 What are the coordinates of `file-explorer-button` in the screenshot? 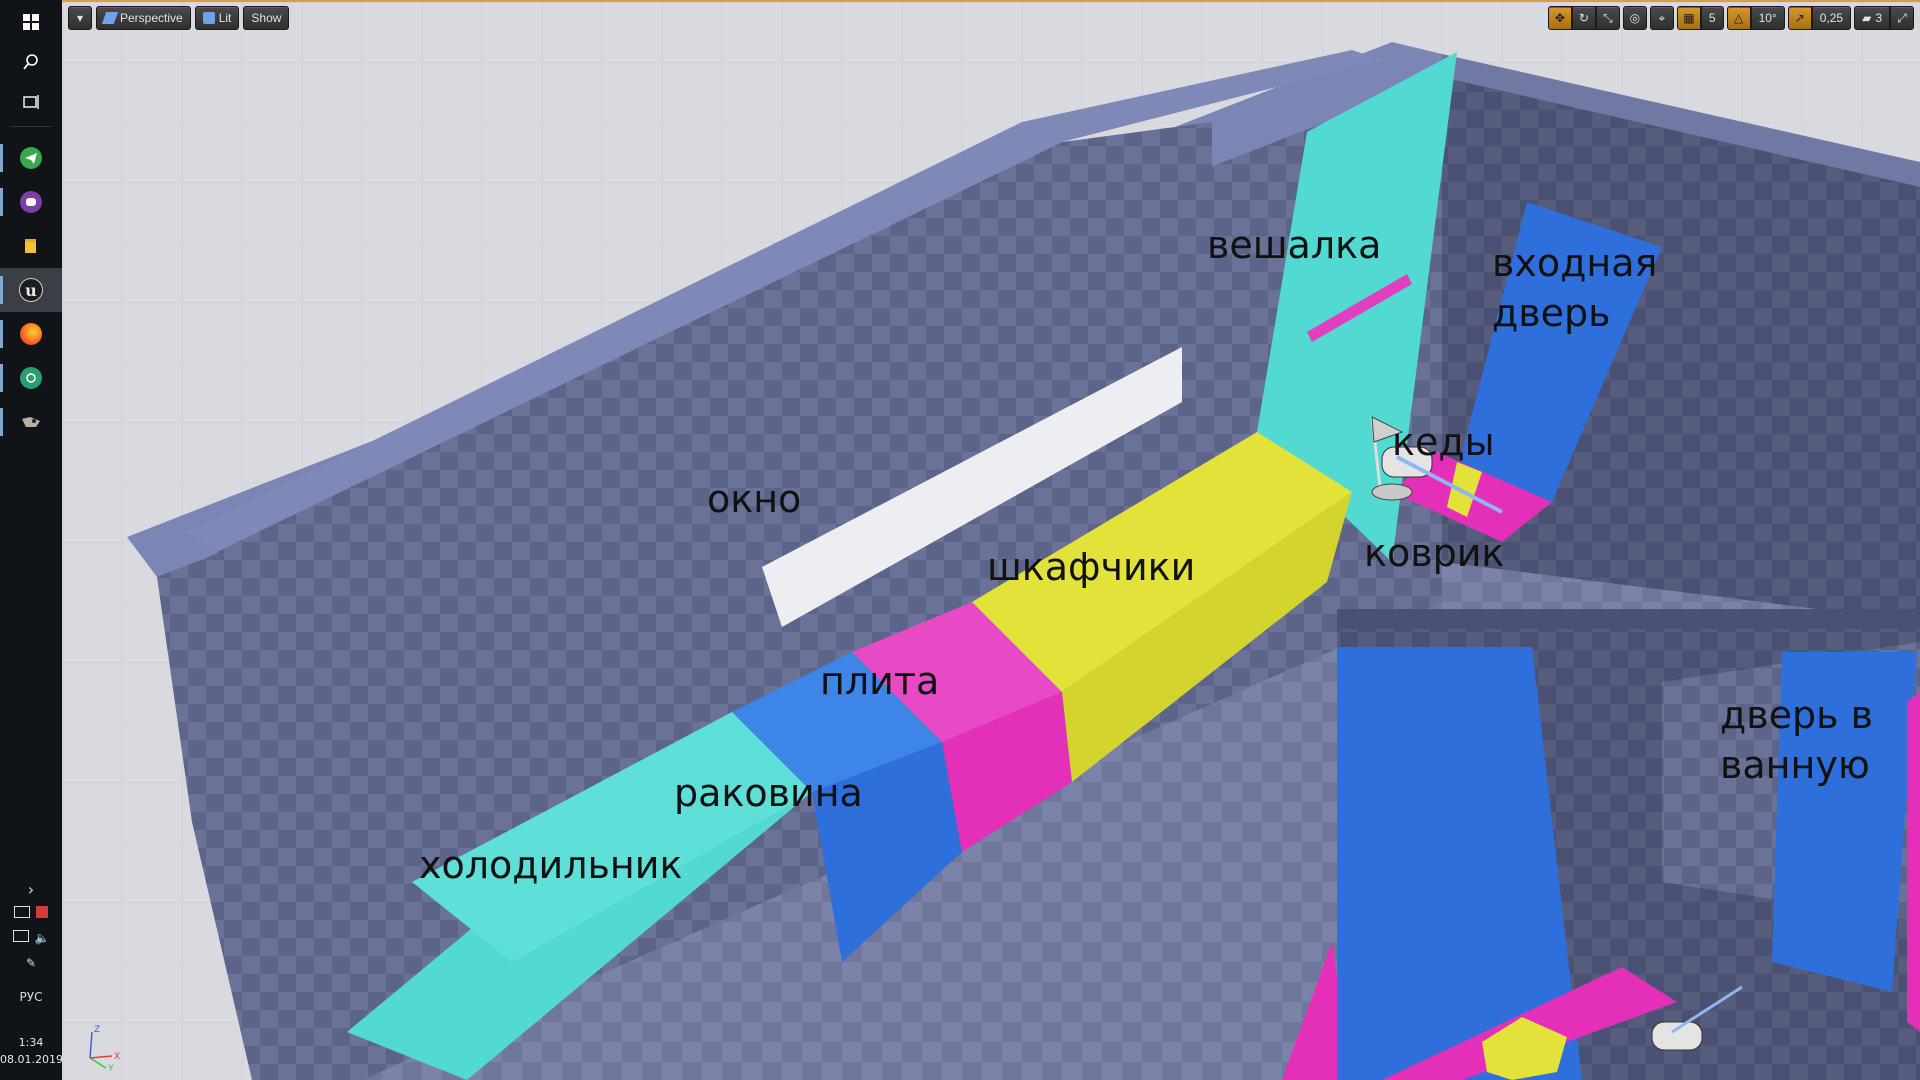 It's located at (31, 246).